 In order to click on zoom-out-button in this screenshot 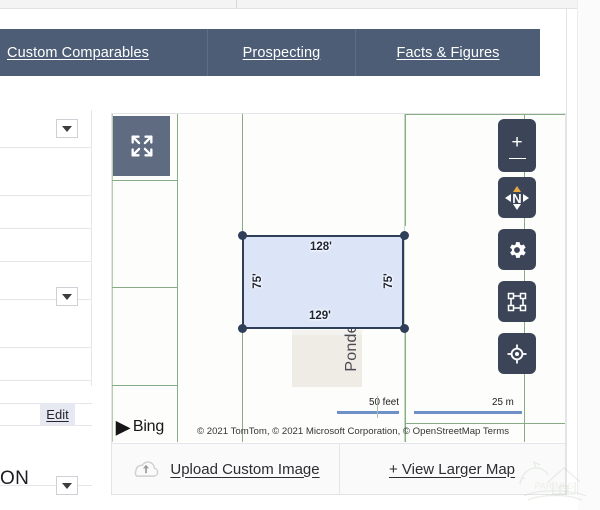, I will do `click(517, 158)`.